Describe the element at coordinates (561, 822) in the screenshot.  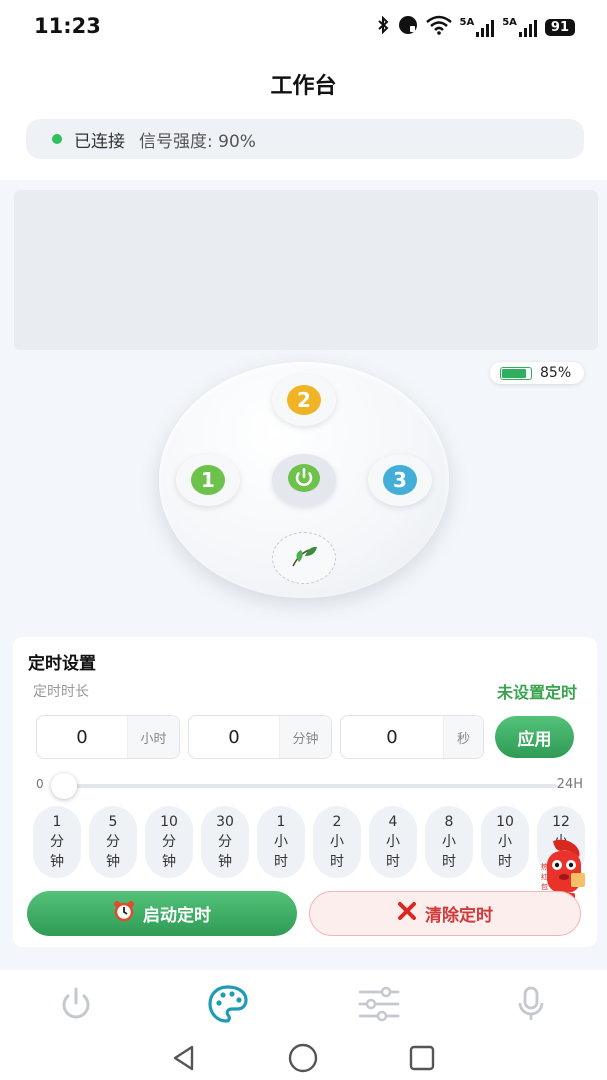
I see `timer-preset-text: 12` at that location.